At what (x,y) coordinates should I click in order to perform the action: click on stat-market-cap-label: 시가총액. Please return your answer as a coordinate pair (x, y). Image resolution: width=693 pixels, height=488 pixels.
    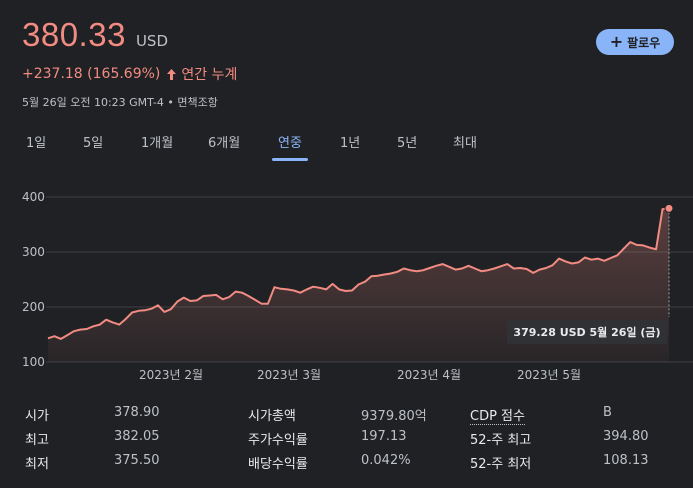
    Looking at the image, I should click on (272, 416).